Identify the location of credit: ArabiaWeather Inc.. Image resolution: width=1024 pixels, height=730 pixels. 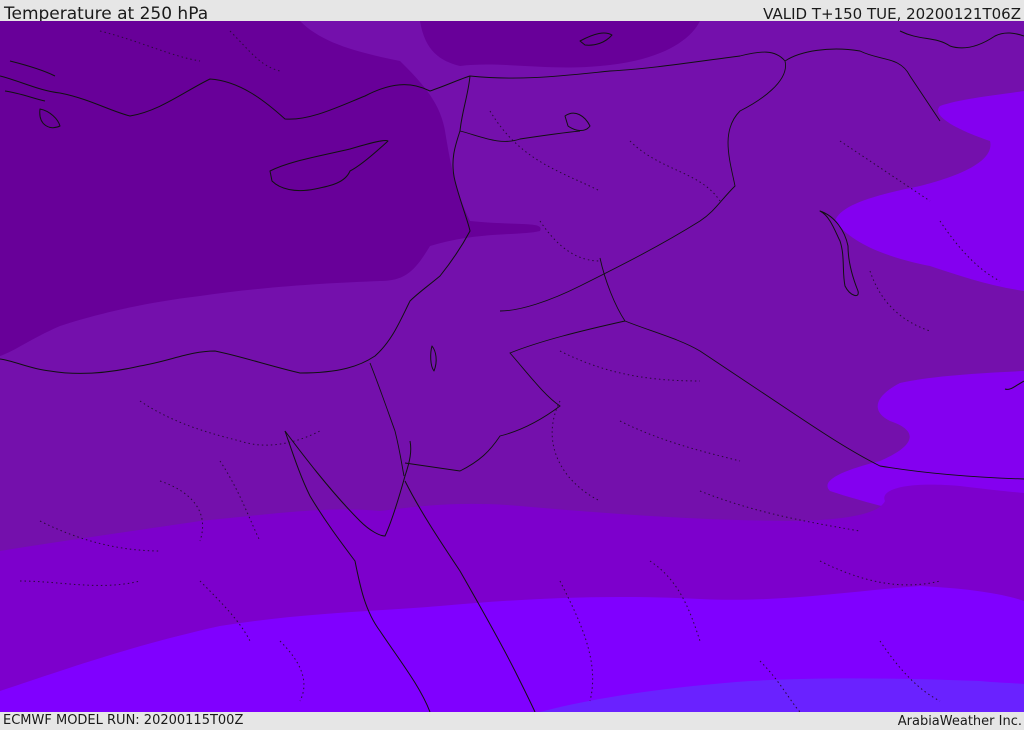
(959, 721).